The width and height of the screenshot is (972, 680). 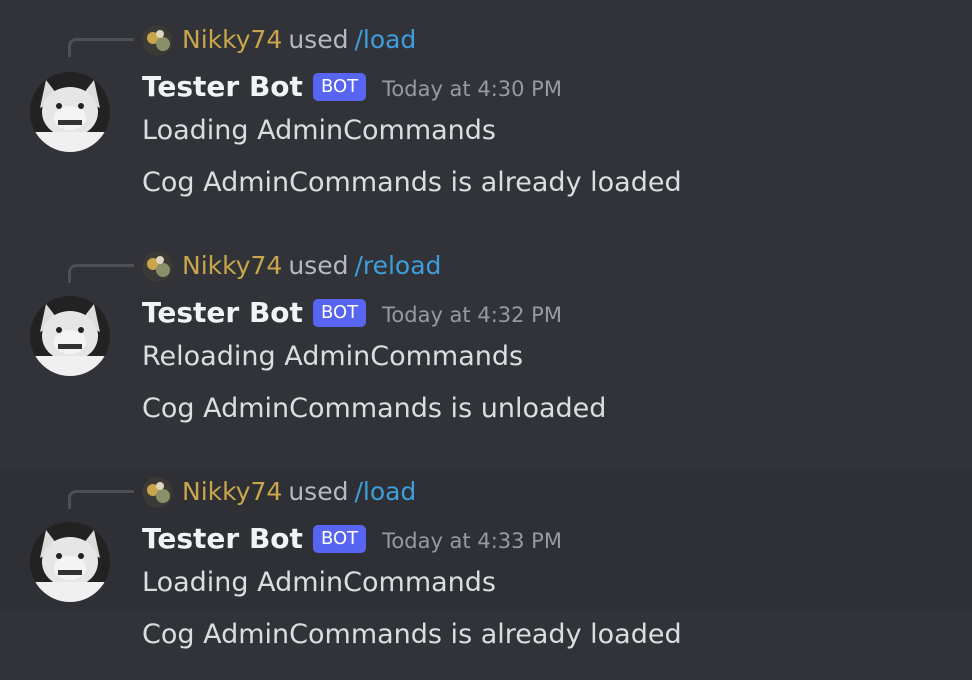 I want to click on message-line: Reloading AdminCommands, so click(x=333, y=356).